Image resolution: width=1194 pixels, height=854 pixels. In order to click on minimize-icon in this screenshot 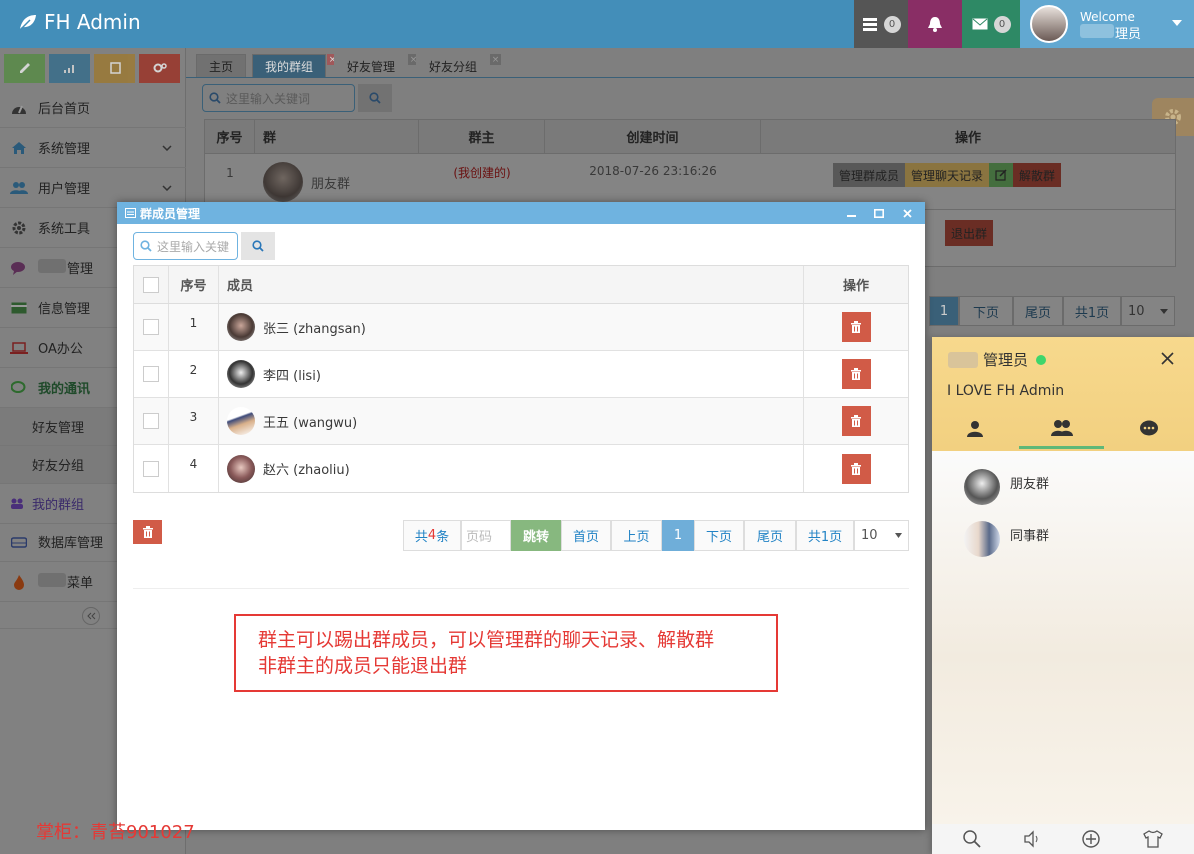, I will do `click(851, 213)`.